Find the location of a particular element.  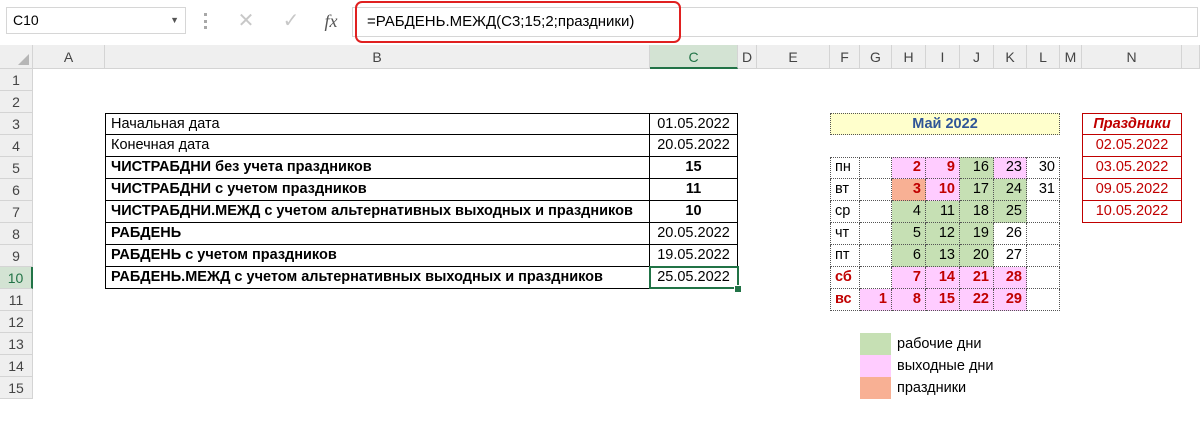

calendar-date-cell: 6 is located at coordinates (909, 256).